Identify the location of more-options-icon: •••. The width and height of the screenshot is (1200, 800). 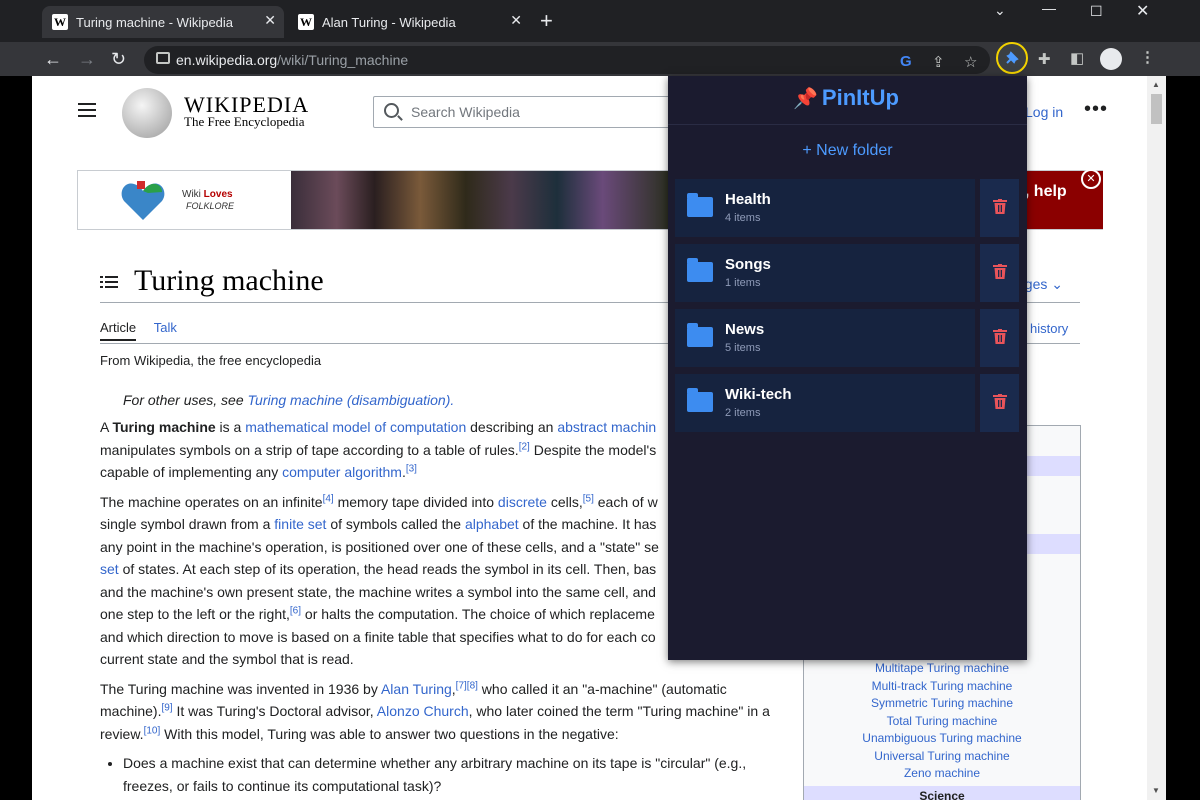
(1096, 109).